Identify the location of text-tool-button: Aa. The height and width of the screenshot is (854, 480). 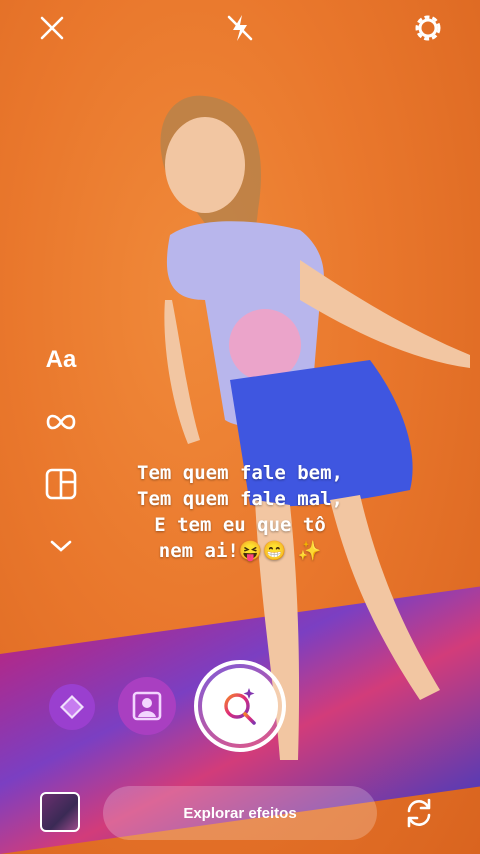
(61, 360).